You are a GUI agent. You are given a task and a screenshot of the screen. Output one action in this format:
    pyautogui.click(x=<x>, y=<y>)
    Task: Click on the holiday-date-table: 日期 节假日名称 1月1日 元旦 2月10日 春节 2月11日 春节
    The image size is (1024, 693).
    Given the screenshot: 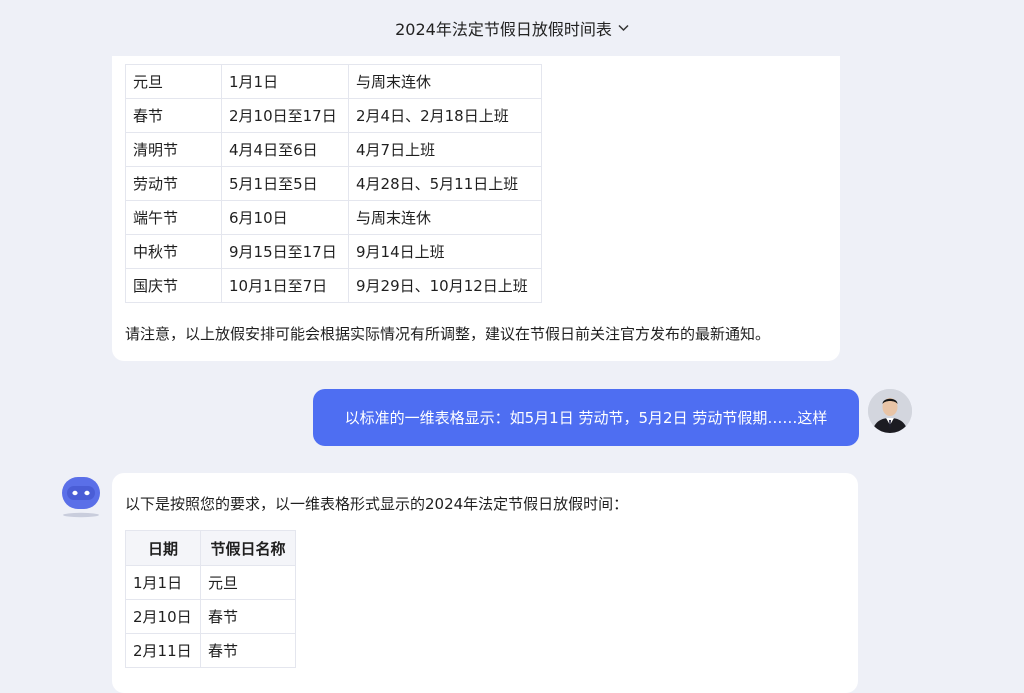 What is the action you would take?
    pyautogui.click(x=210, y=599)
    